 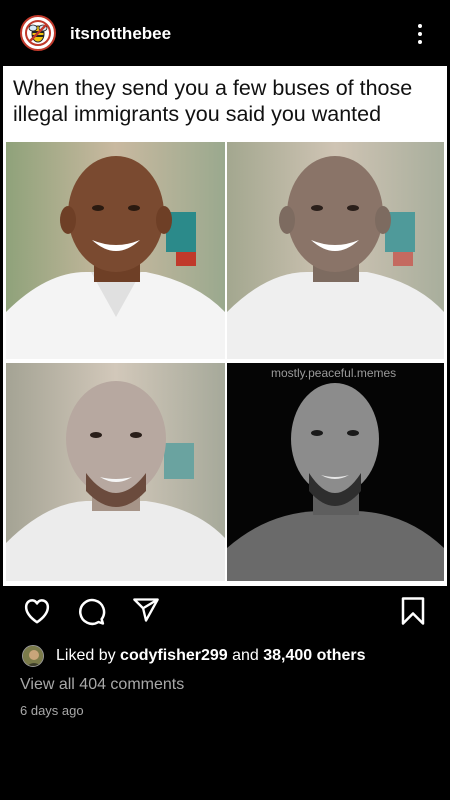 I want to click on likes-summary: Liked by codyfisher299 and 38,400 others, so click(x=194, y=656).